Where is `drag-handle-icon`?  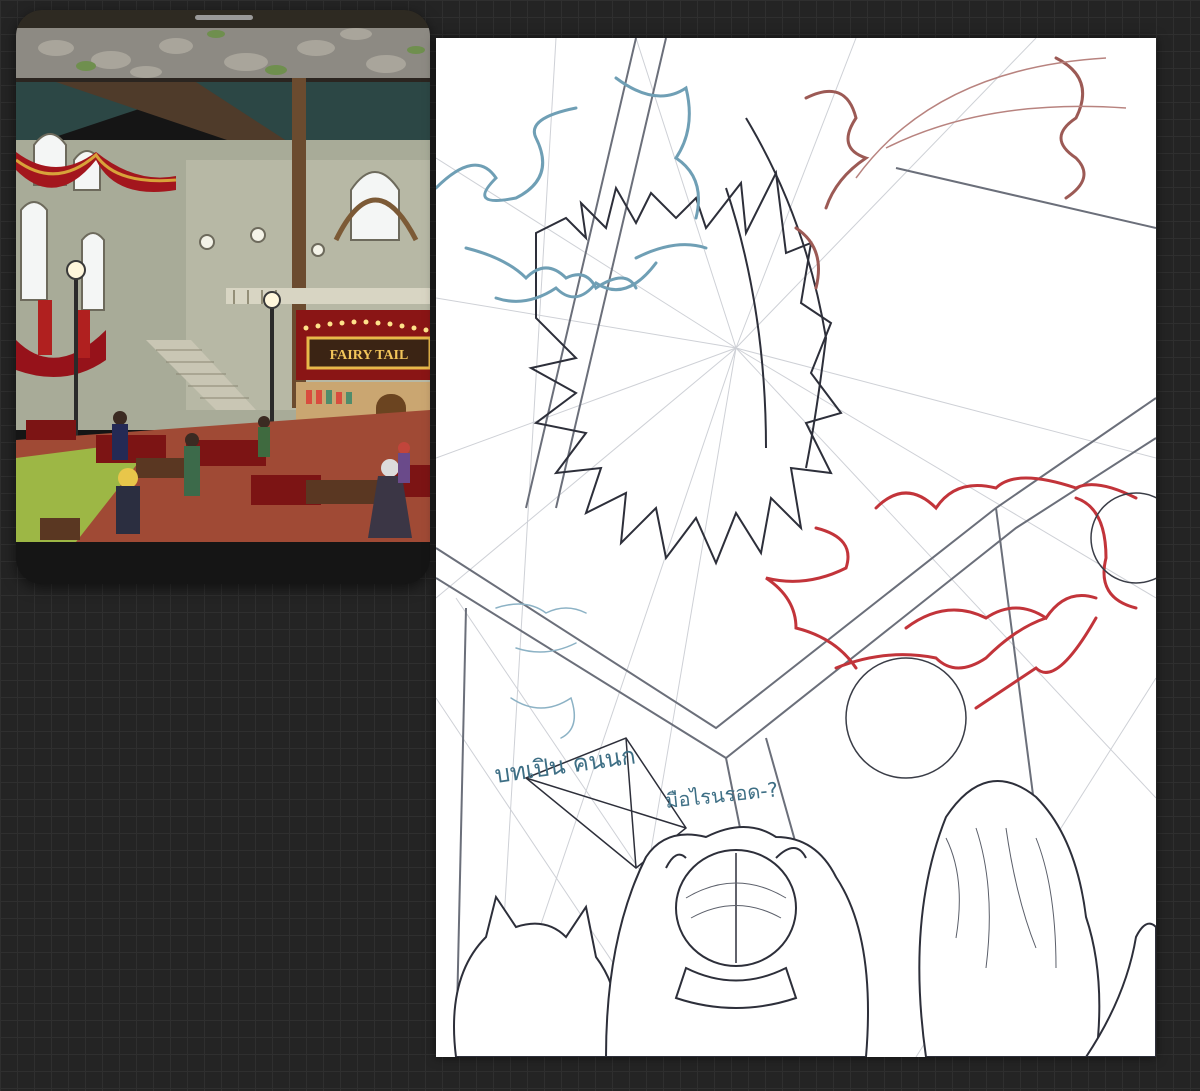
drag-handle-icon is located at coordinates (224, 17).